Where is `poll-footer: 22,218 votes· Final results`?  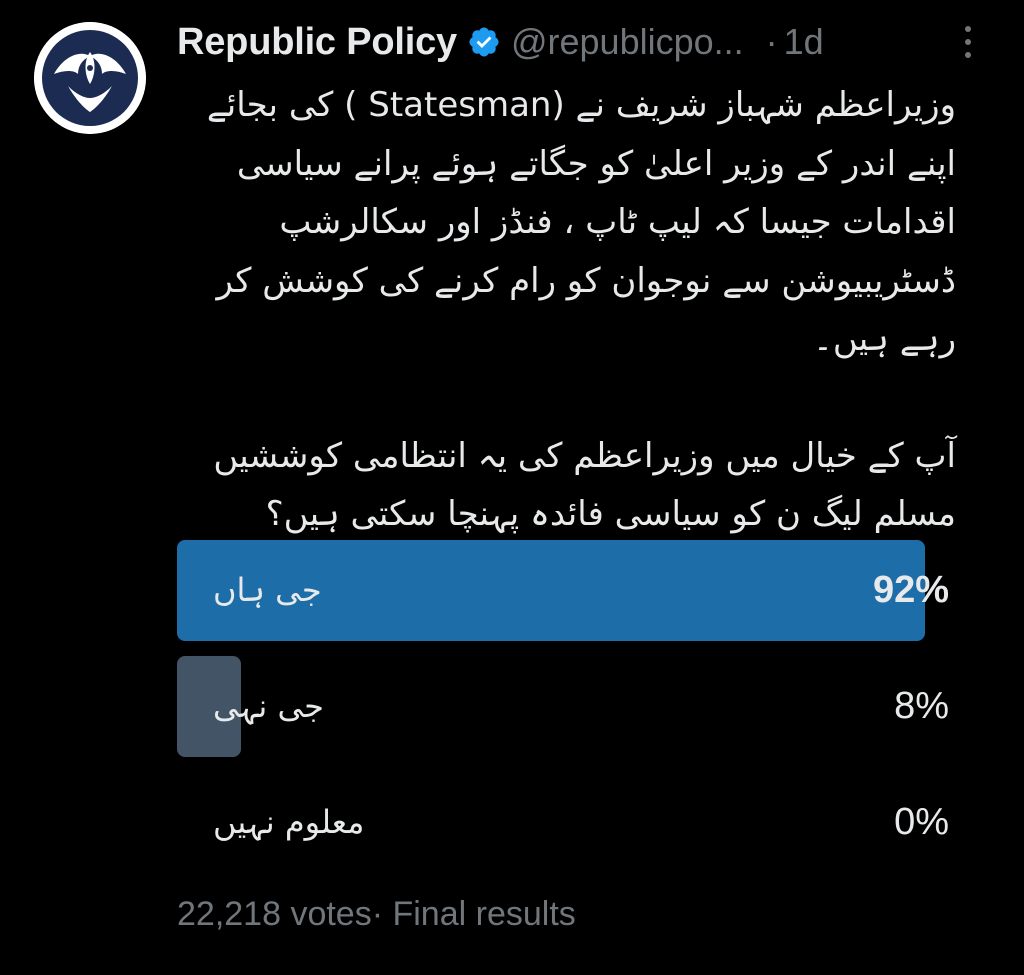
poll-footer: 22,218 votes· Final results is located at coordinates (376, 914).